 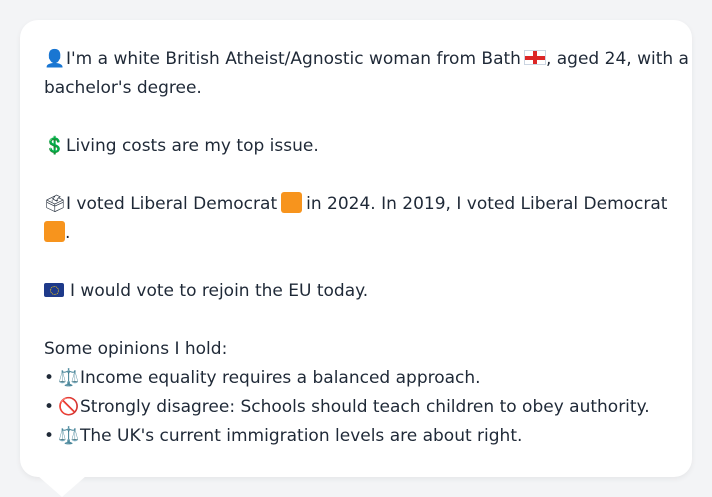 I want to click on issue-text: Living costs are my top issue., so click(x=192, y=146).